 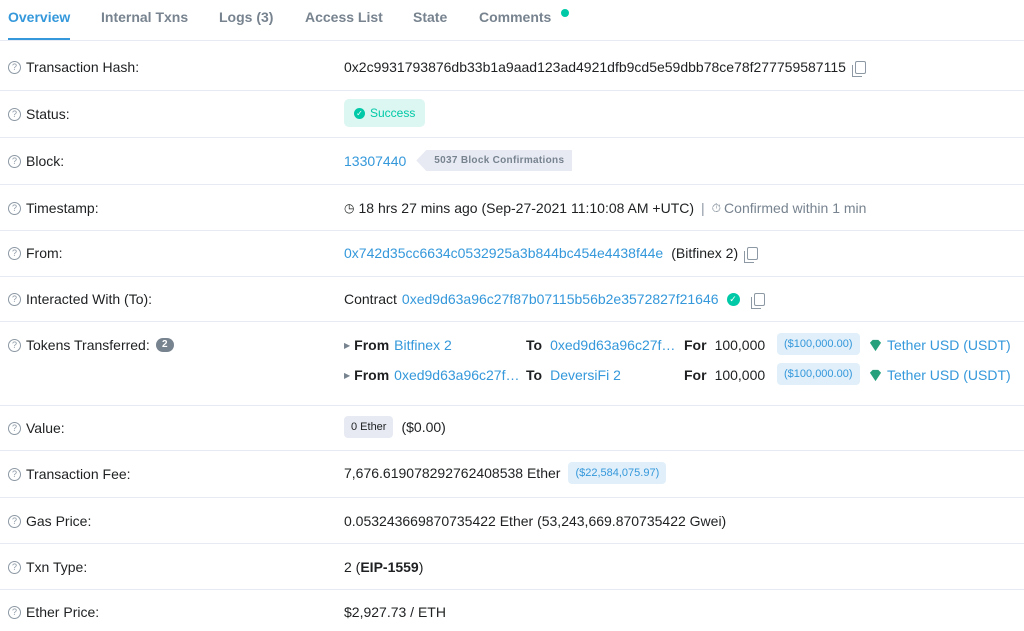 I want to click on value-usd: ($0.00), so click(x=423, y=427).